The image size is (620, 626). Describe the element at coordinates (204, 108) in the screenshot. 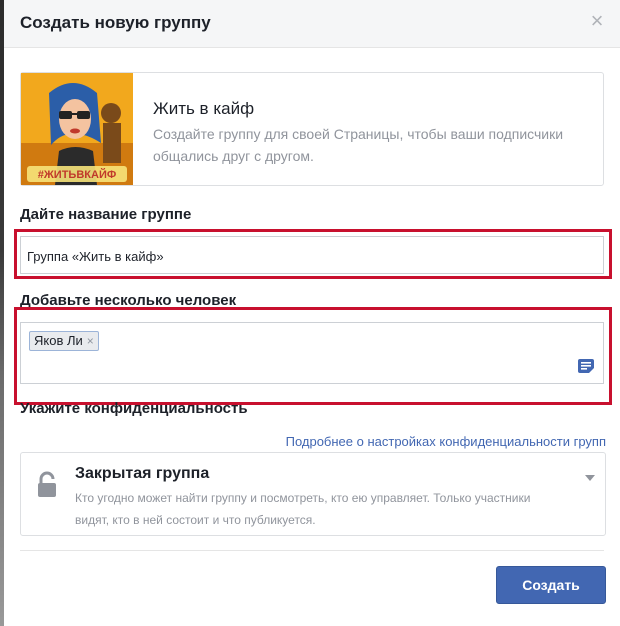

I see `page-name: Жить в кайф` at that location.